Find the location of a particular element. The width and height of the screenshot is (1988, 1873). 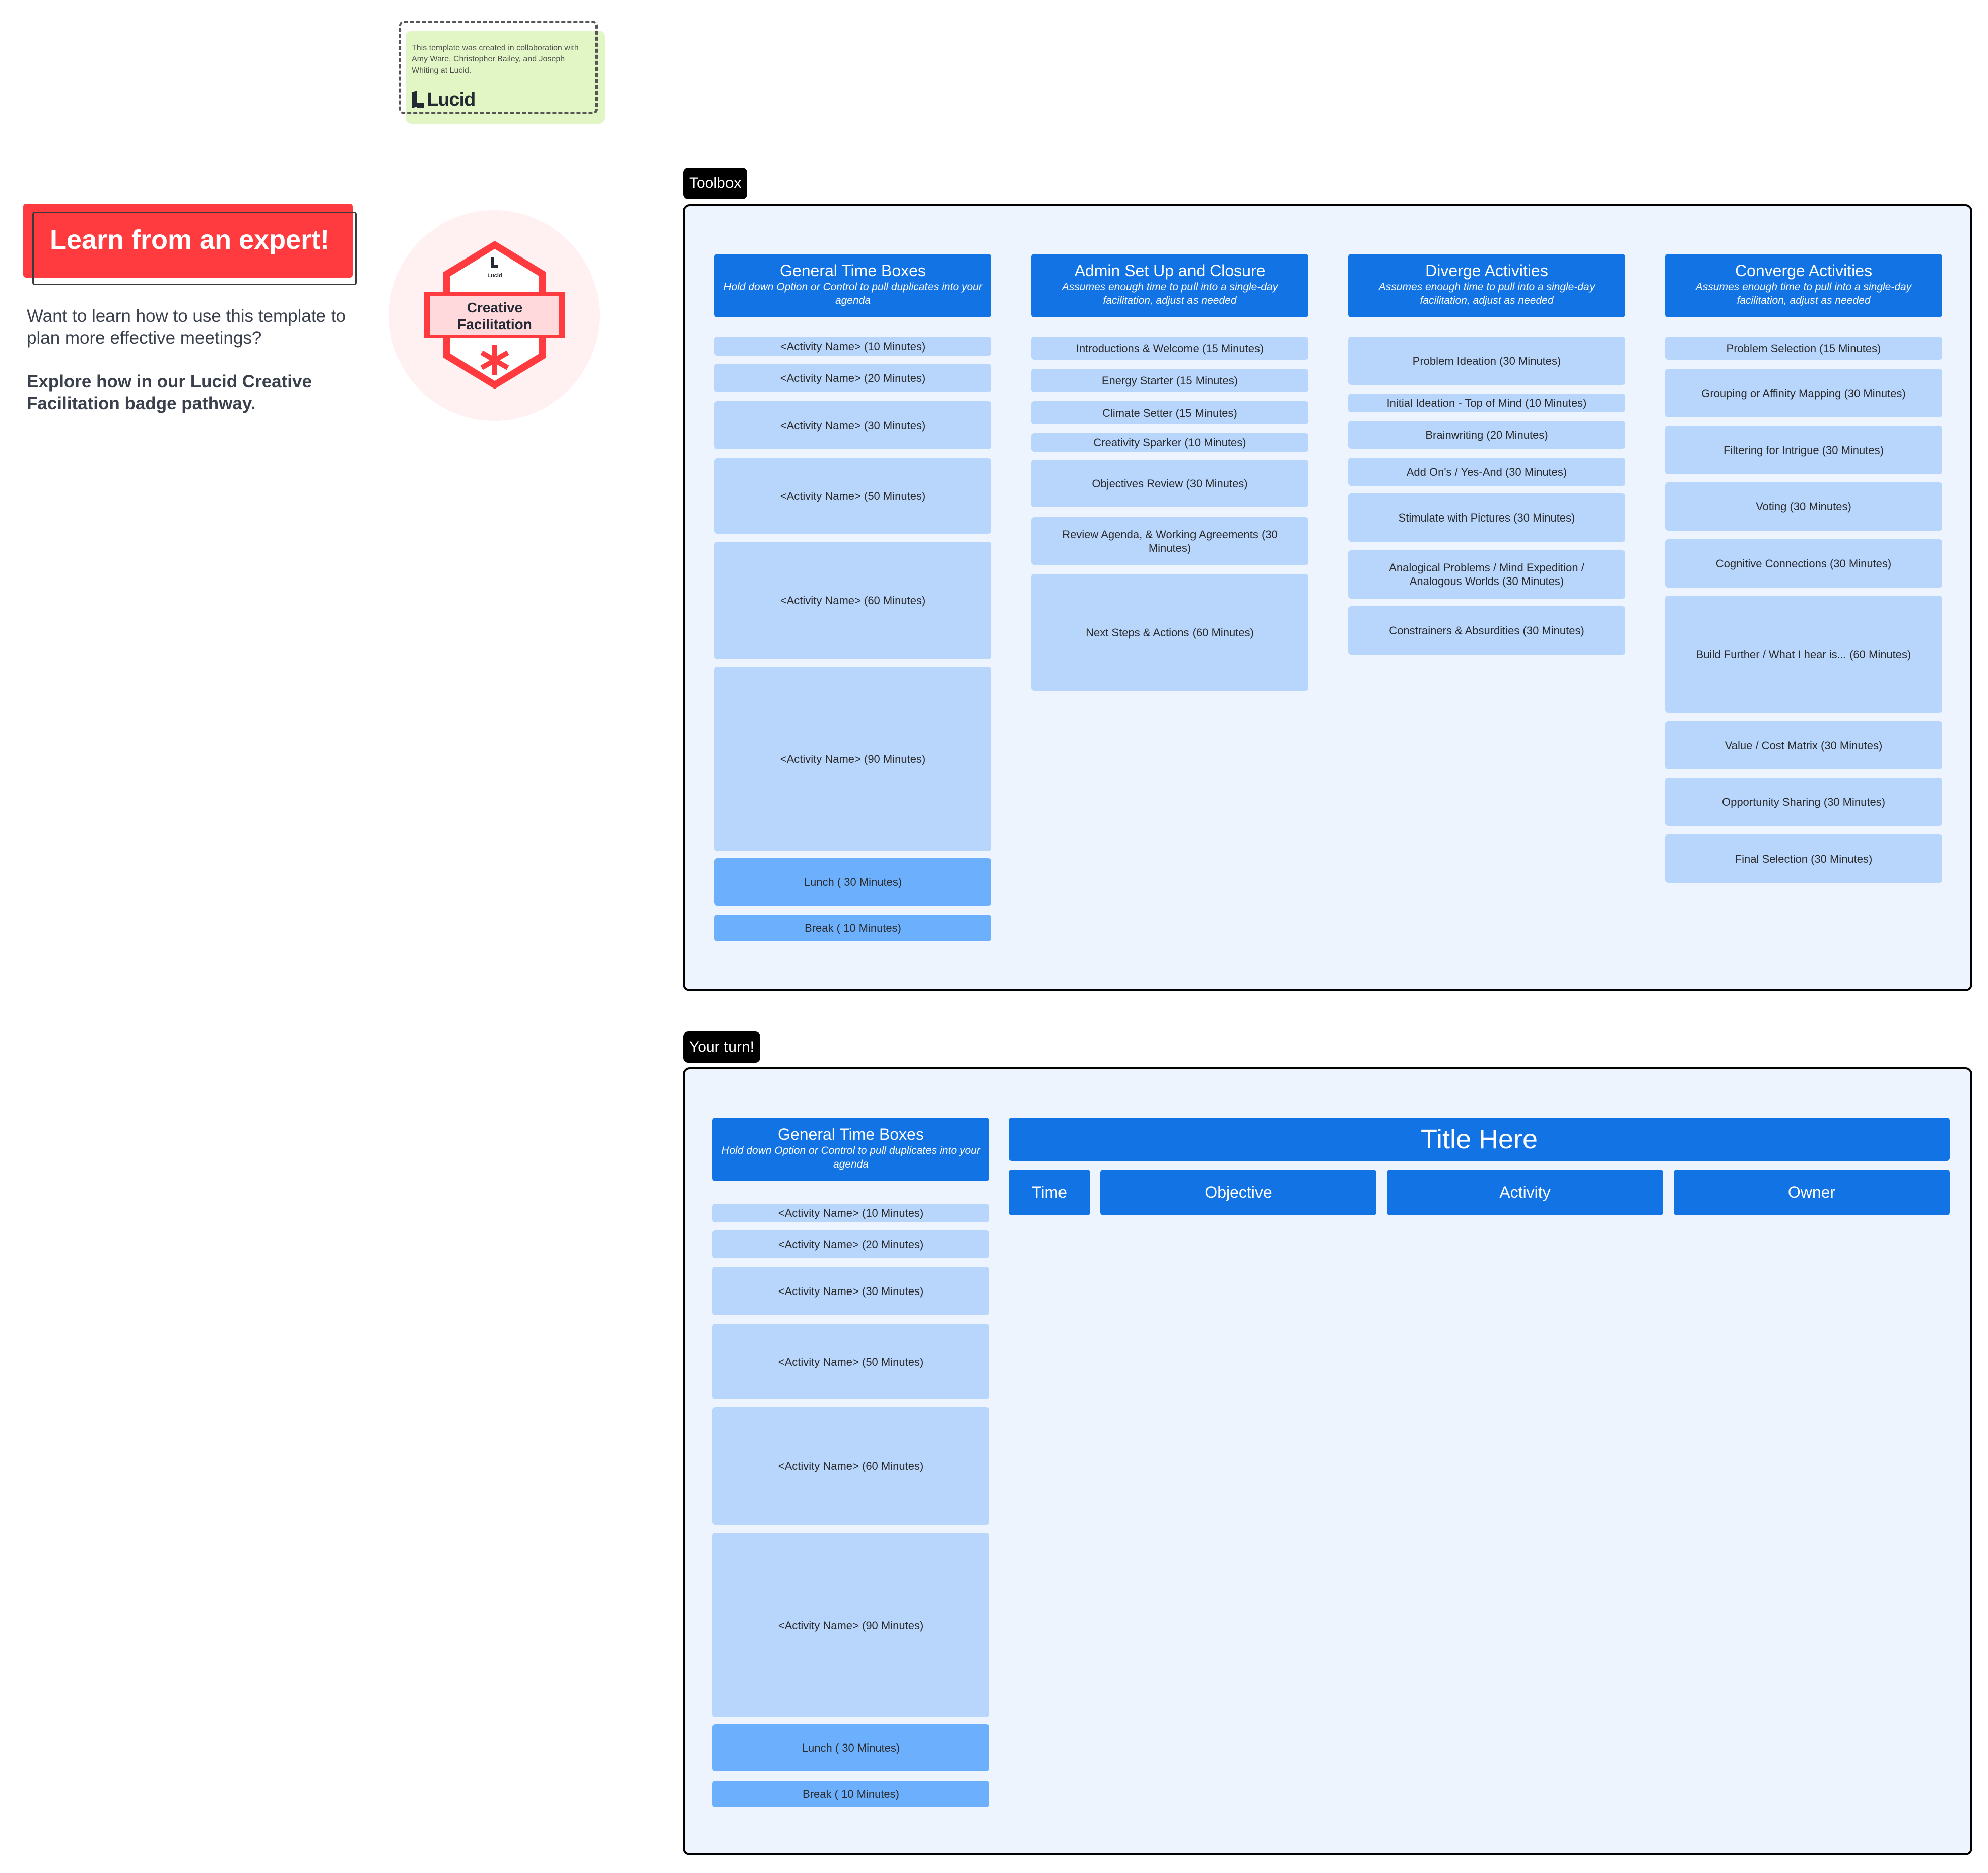

time-box-item: Energy Starter (15 Minutes) is located at coordinates (1169, 380).